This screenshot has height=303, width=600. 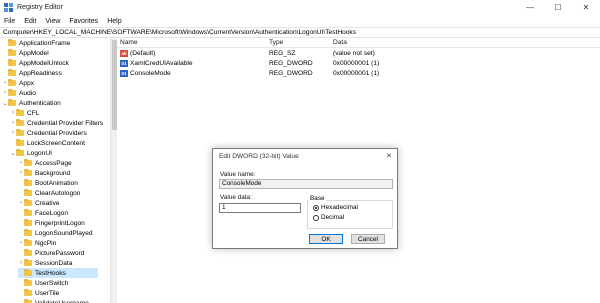 What do you see at coordinates (27, 93) in the screenshot?
I see `tree-item-label: Audio` at bounding box center [27, 93].